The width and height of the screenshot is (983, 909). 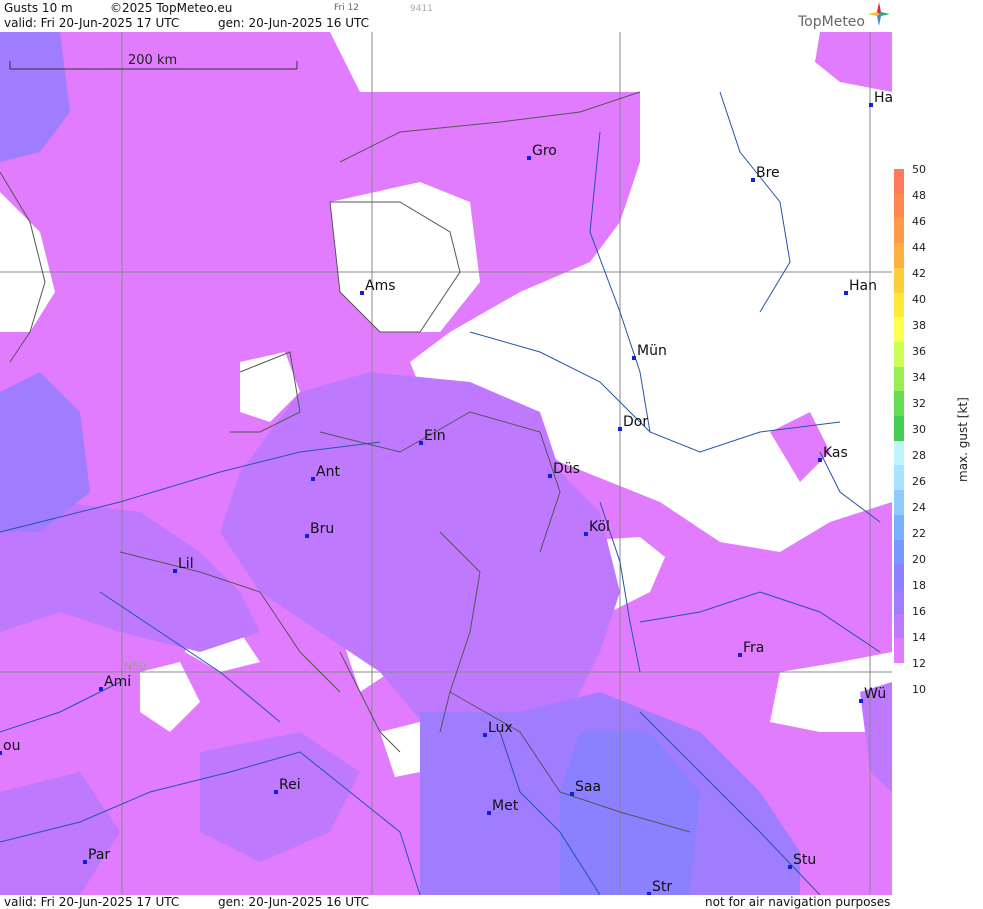 I want to click on city-label: Gro, so click(x=544, y=151).